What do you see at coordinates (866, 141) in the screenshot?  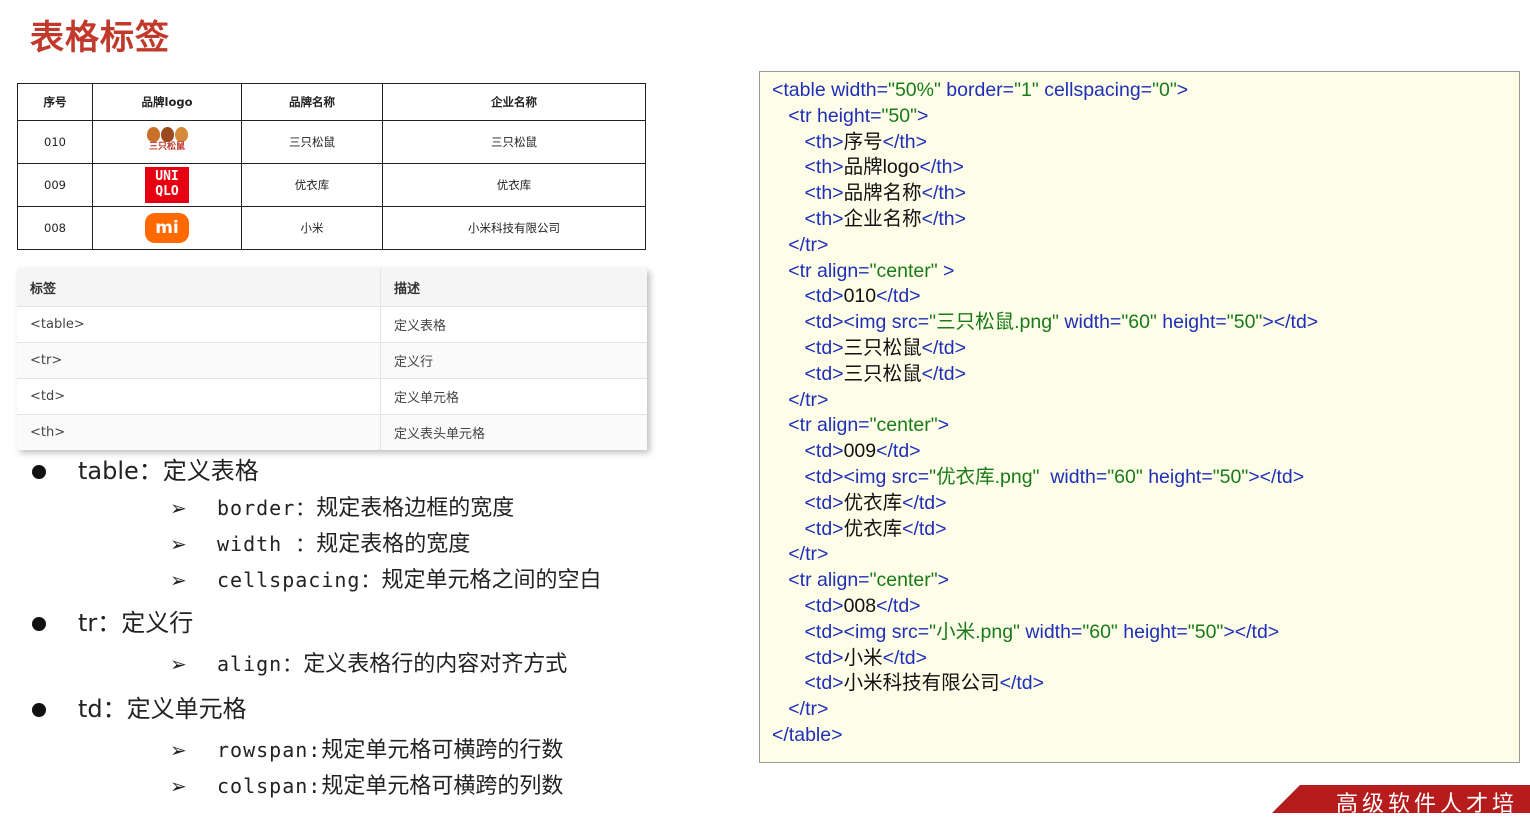 I see `code-line: <th>序号</th>` at bounding box center [866, 141].